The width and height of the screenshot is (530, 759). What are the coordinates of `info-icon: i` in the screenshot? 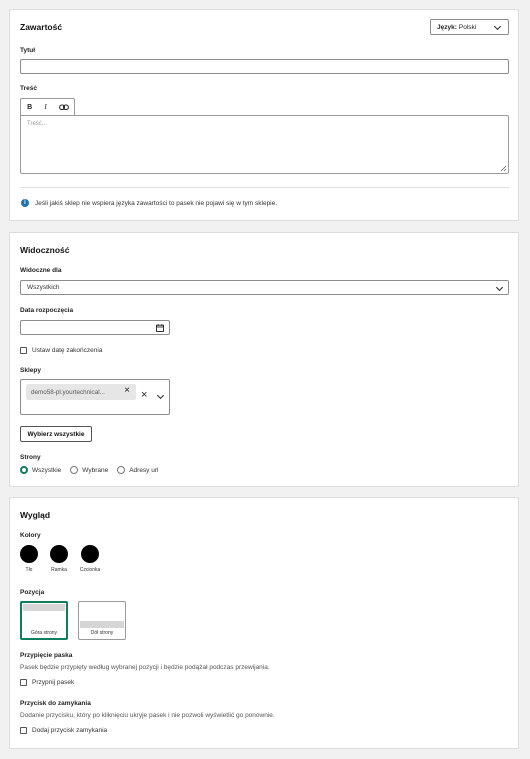 It's located at (25, 203).